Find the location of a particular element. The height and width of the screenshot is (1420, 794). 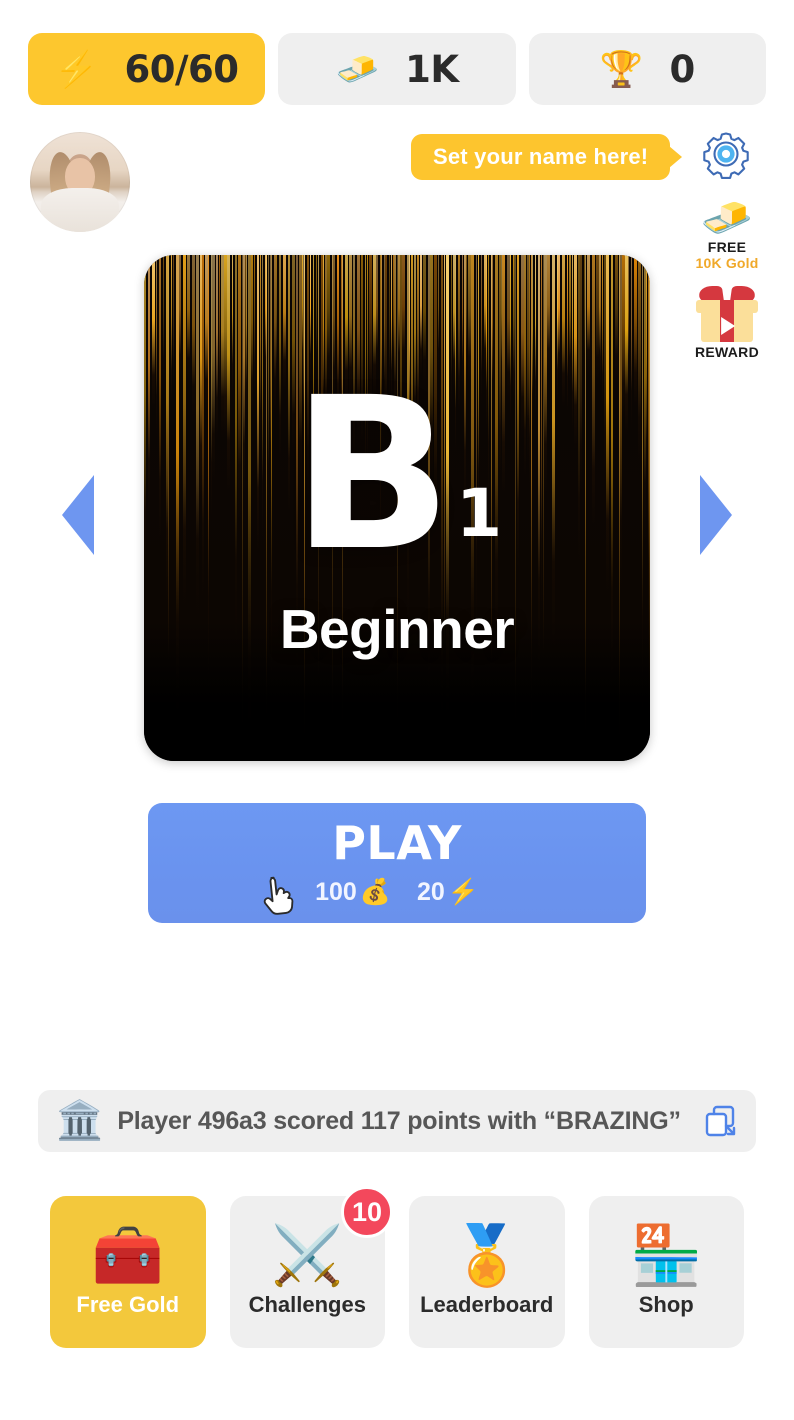

storefront-icon: 🏪 is located at coordinates (666, 1255).